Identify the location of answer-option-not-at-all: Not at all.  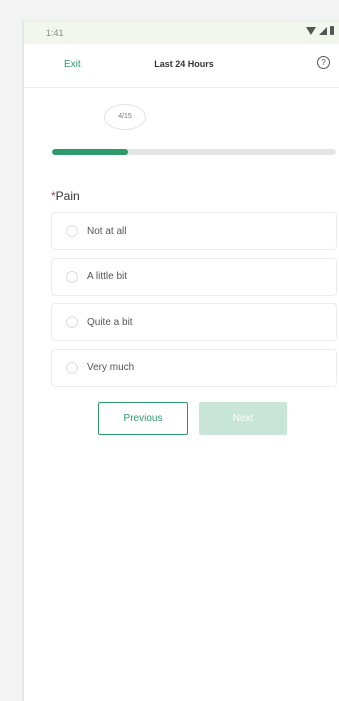
(194, 231).